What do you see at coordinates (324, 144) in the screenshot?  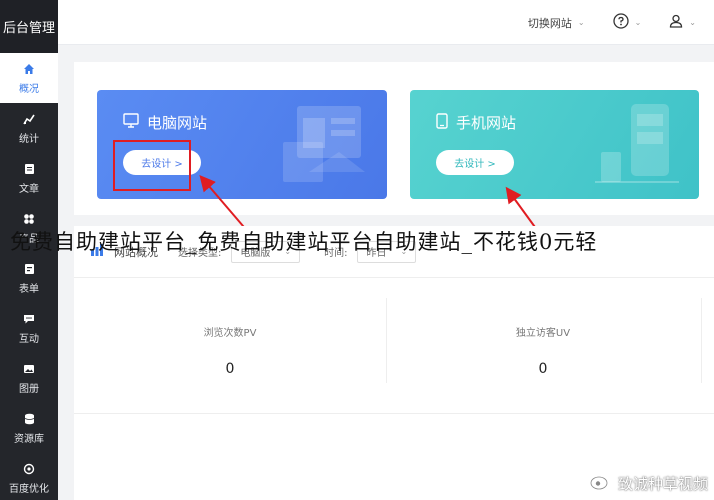 I see `browser-illustration-icon` at bounding box center [324, 144].